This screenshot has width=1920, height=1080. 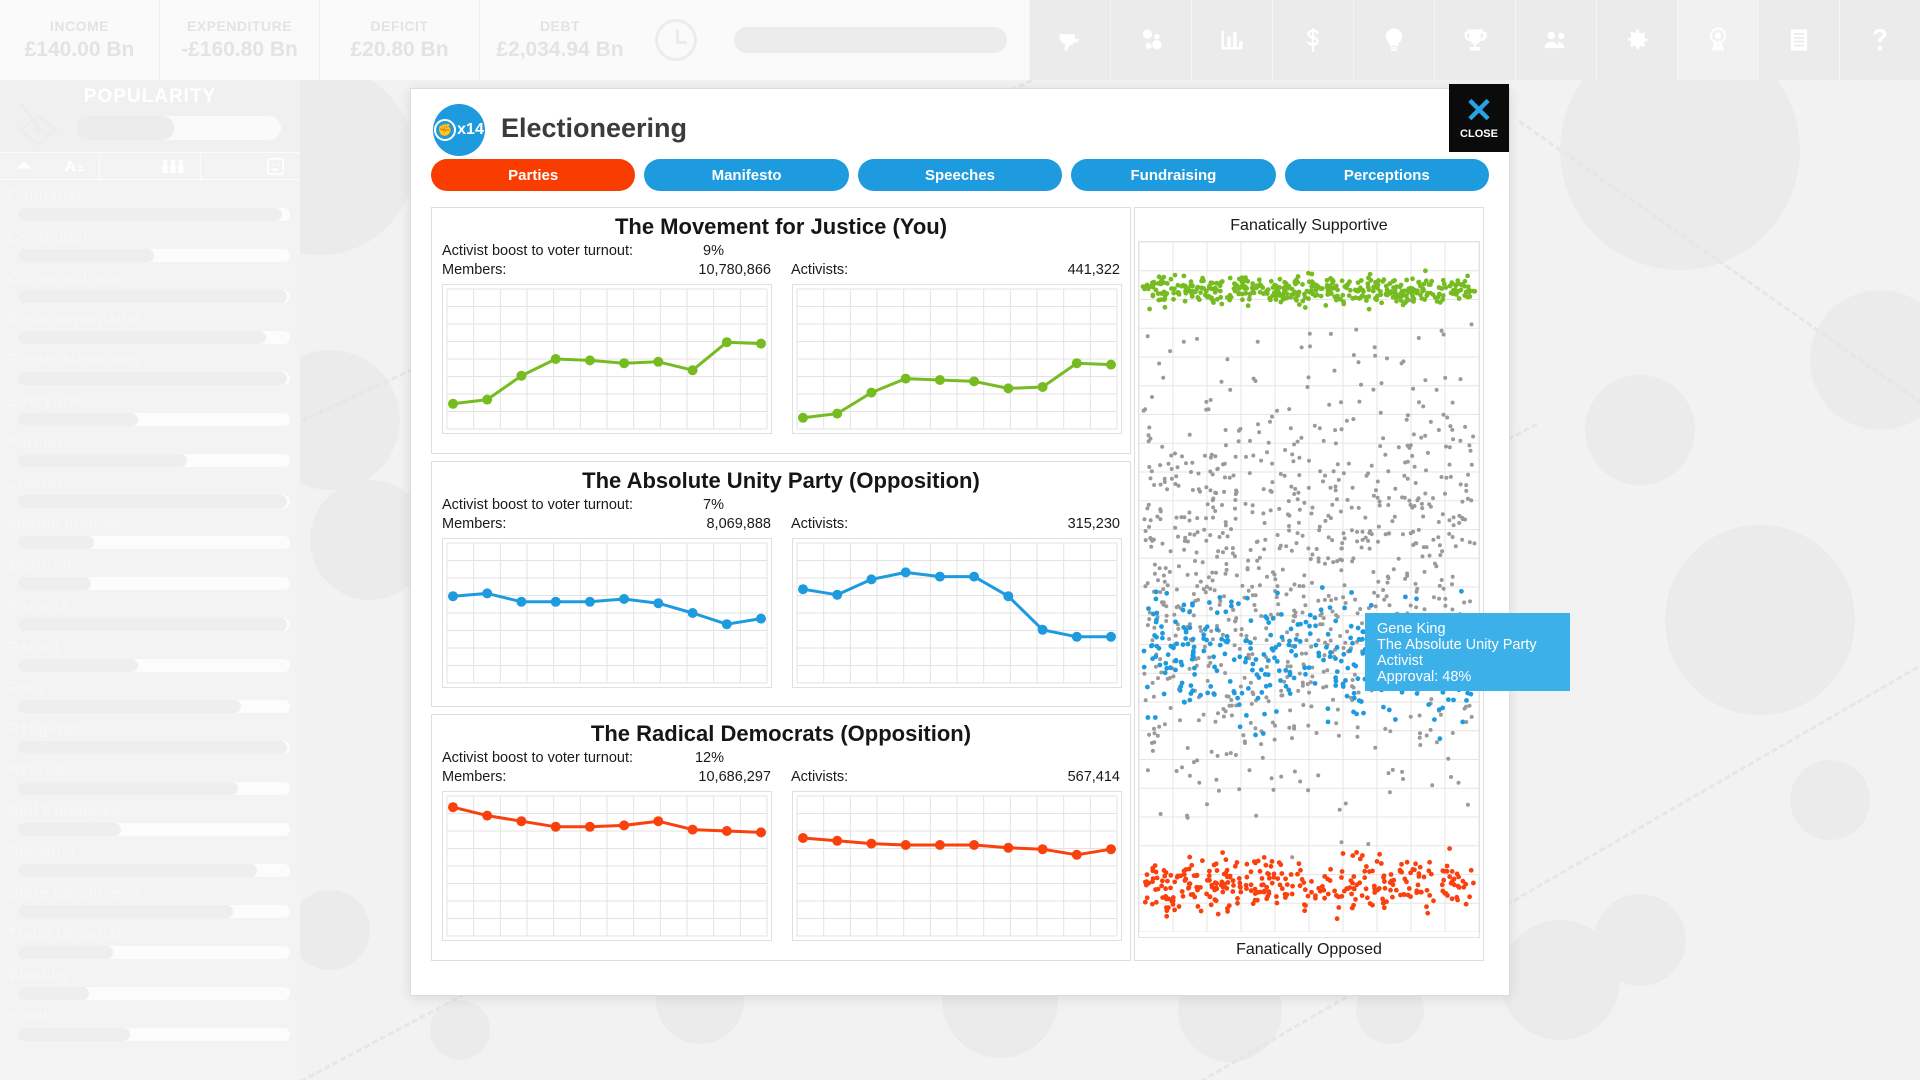 What do you see at coordinates (42, 852) in the screenshot?
I see `group-label: Socialist` at bounding box center [42, 852].